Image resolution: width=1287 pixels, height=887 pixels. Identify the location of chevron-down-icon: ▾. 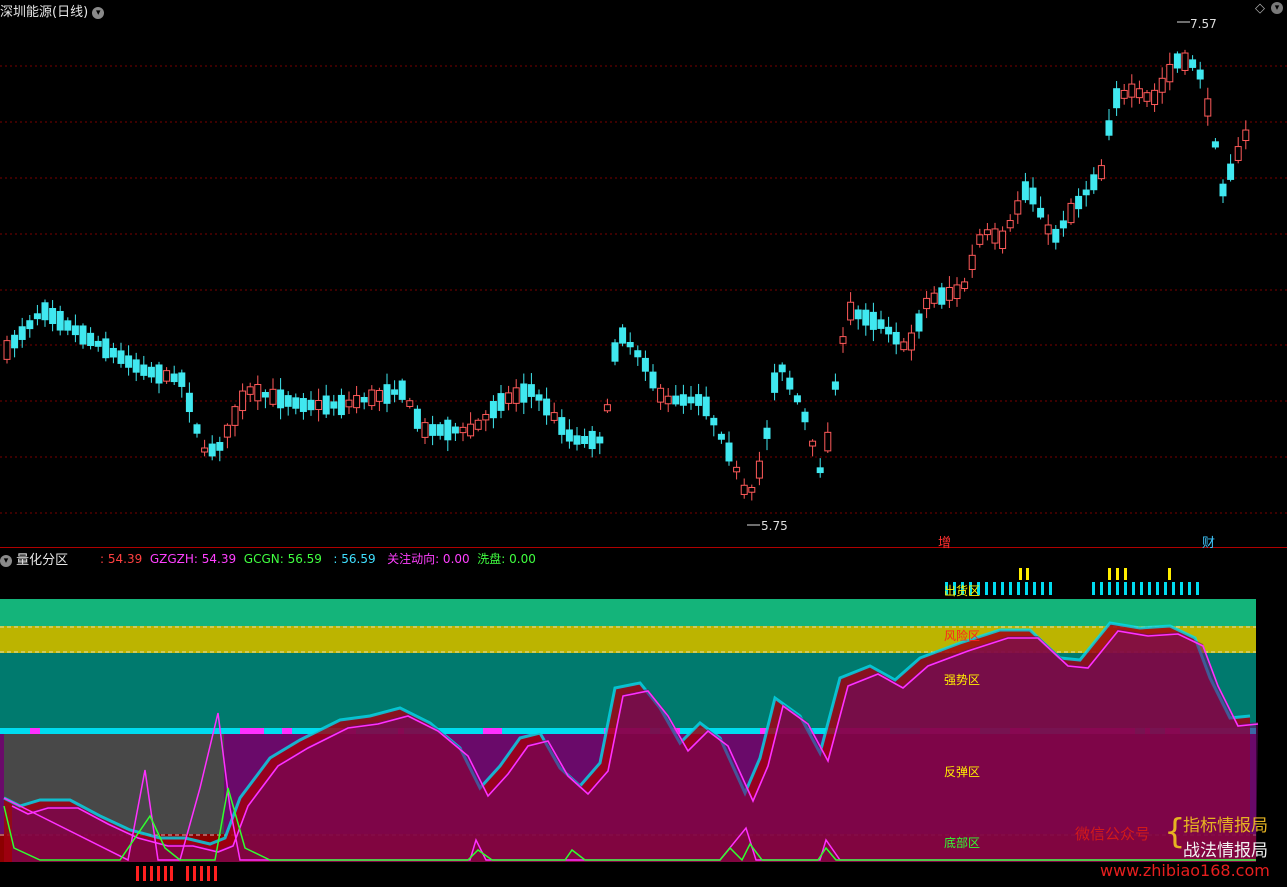
(98, 12).